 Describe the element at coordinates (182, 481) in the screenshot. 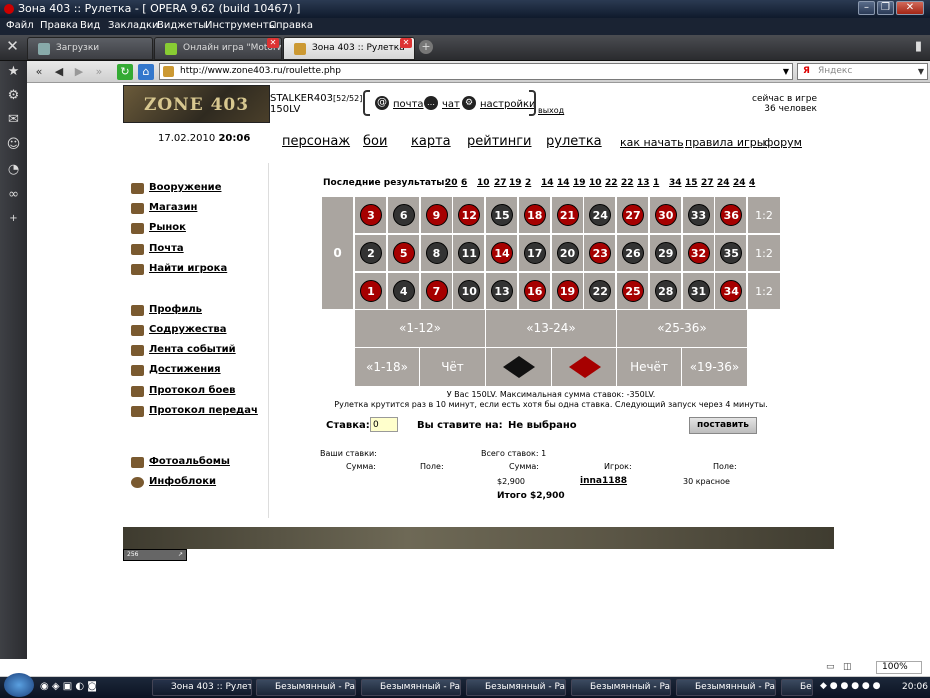

I see `menu-infoblocks: Инфоблоки` at that location.